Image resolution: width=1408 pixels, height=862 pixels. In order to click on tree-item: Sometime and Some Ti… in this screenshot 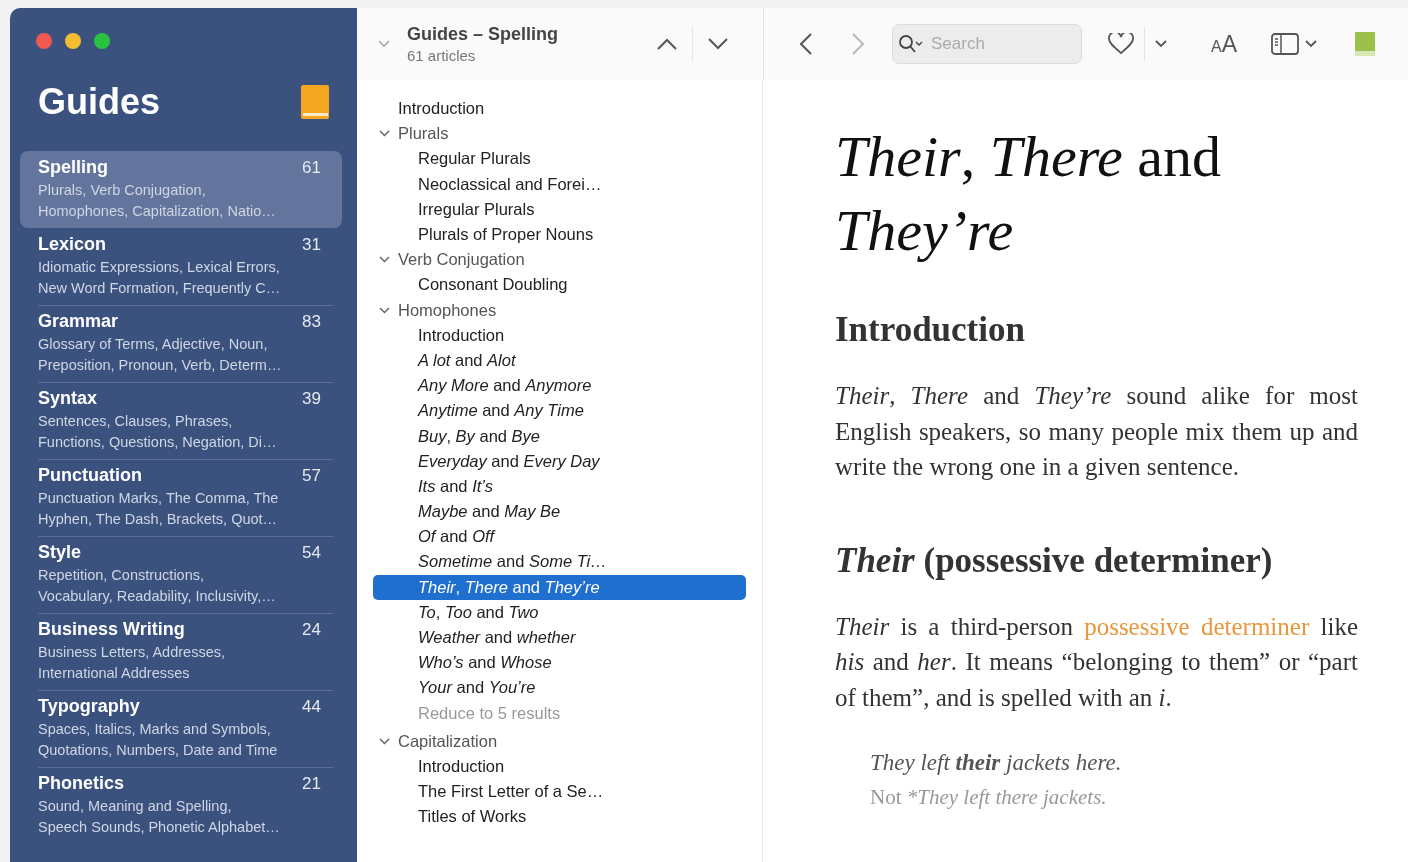, I will do `click(559, 562)`.